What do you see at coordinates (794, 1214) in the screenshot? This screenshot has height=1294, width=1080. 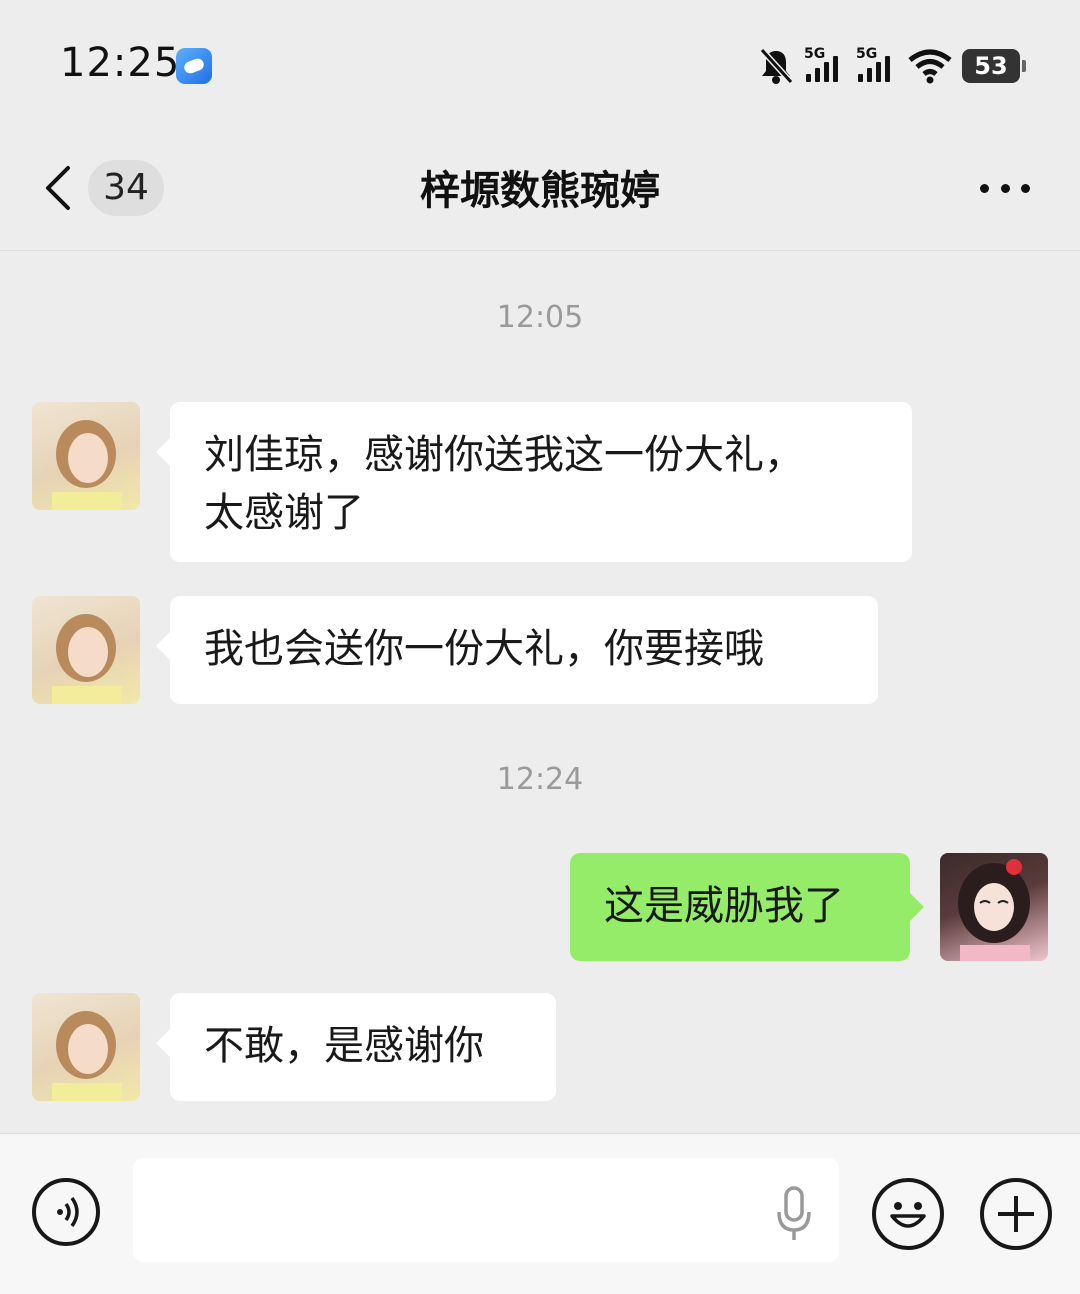 I see `microphone-icon` at bounding box center [794, 1214].